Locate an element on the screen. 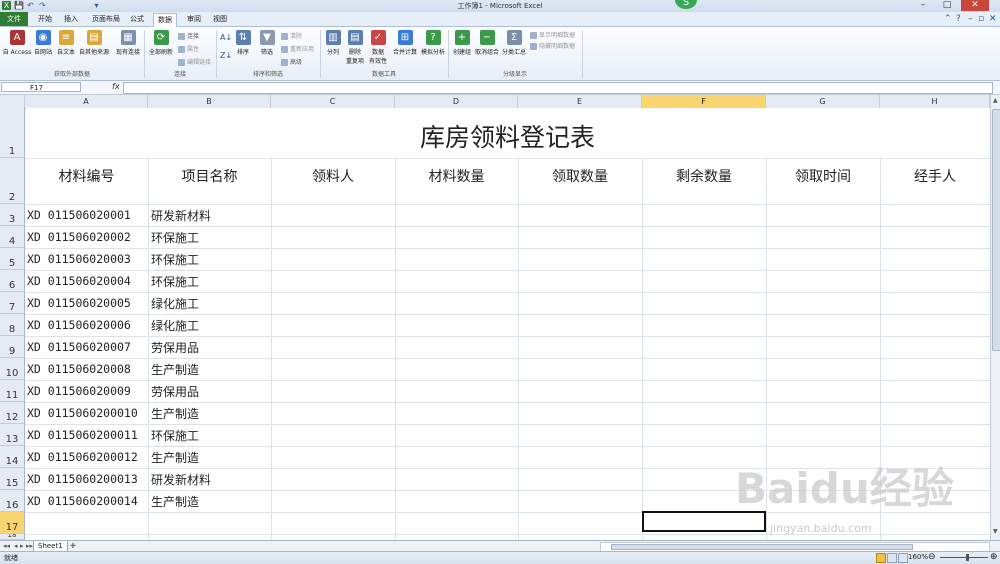 This screenshot has width=1000, height=564. tab-formulas: 公式 is located at coordinates (137, 19).